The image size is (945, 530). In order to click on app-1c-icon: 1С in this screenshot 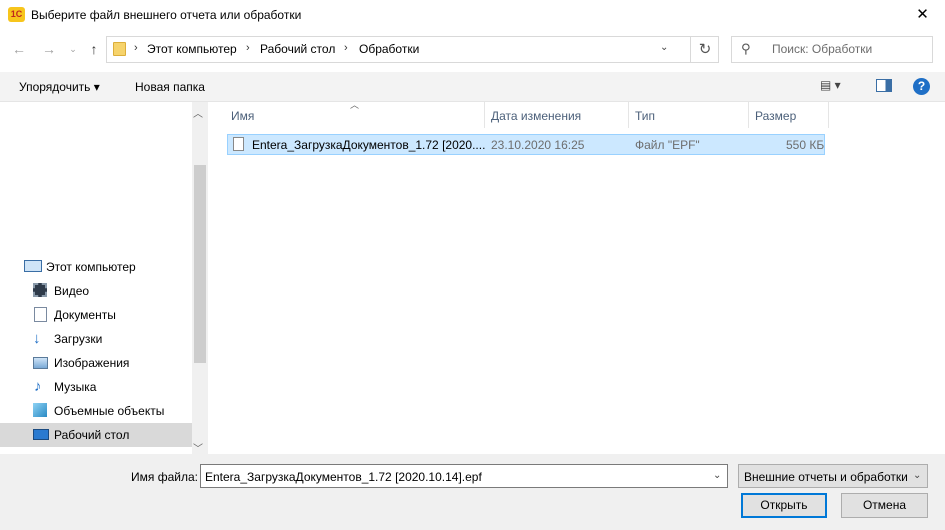, I will do `click(16, 14)`.